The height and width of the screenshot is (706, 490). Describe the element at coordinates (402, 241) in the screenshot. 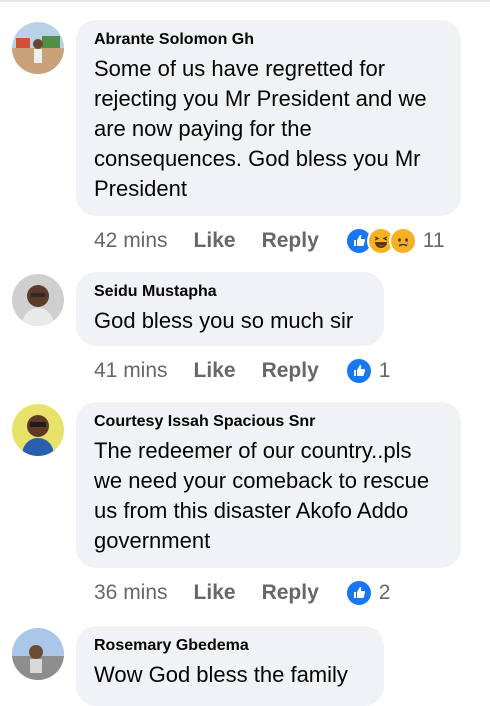

I see `sad-reaction-icon` at that location.